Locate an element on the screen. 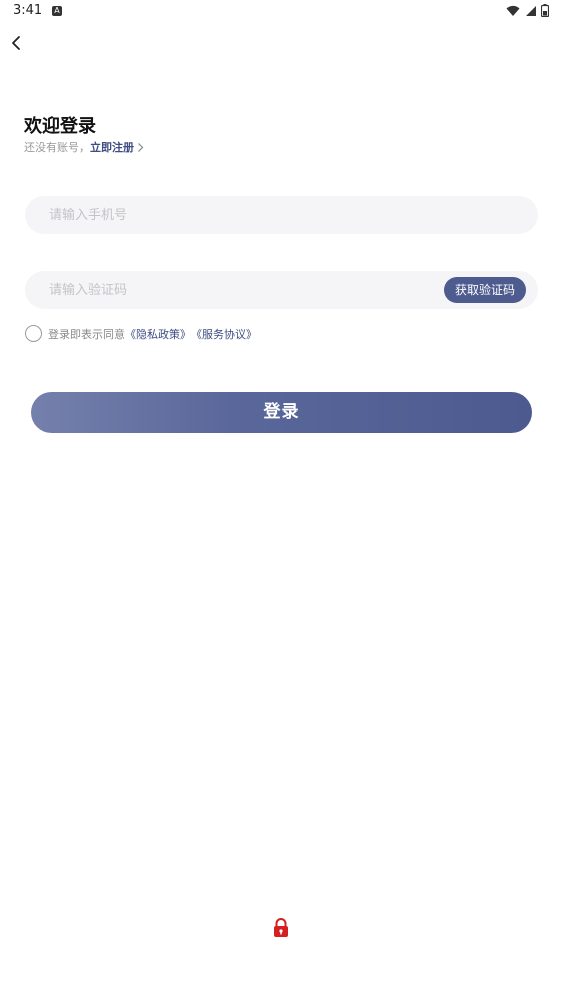 The height and width of the screenshot is (1002, 563). agreement-text: 登录即表示同意 is located at coordinates (86, 334).